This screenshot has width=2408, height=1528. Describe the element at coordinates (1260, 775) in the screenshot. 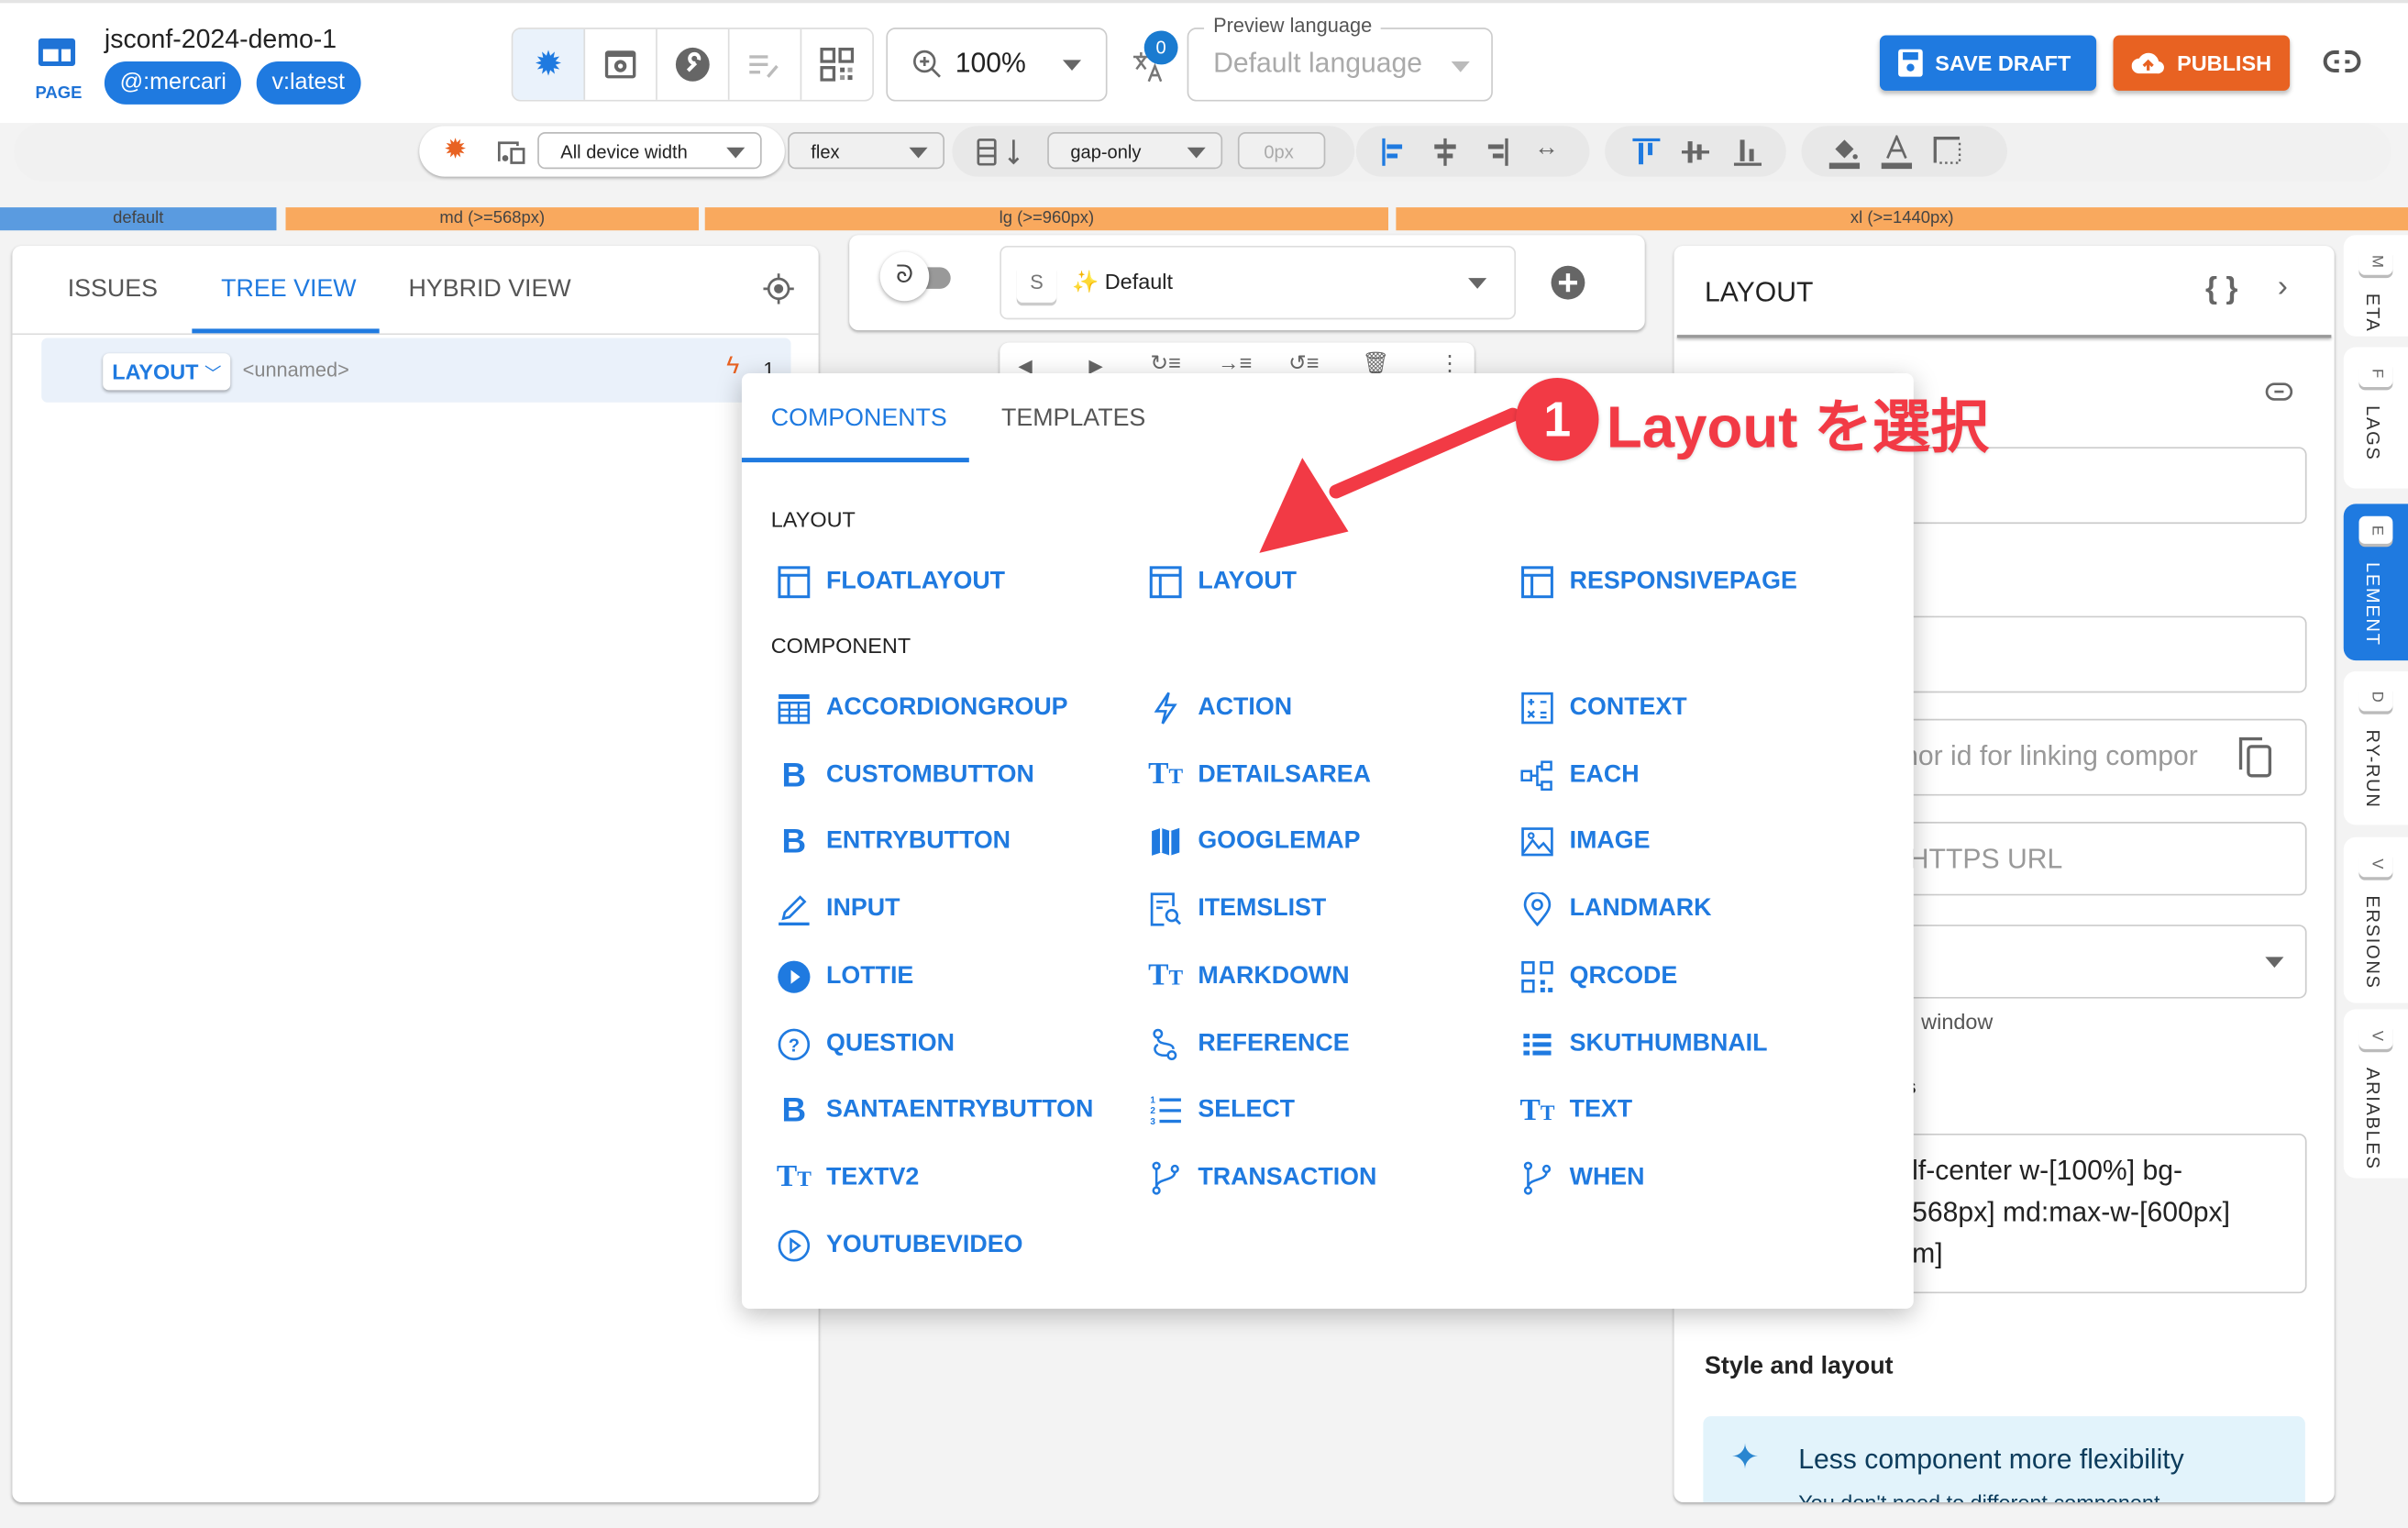

I see `component-item-detailsarea: TT DETAILSAREA` at that location.